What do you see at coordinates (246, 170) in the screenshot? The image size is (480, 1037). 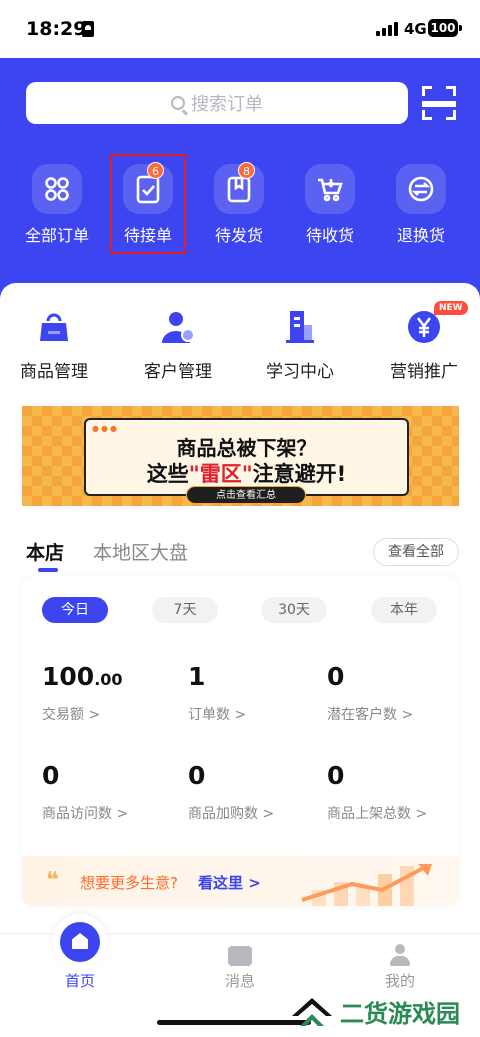 I see `pending-ship-badge: 8` at bounding box center [246, 170].